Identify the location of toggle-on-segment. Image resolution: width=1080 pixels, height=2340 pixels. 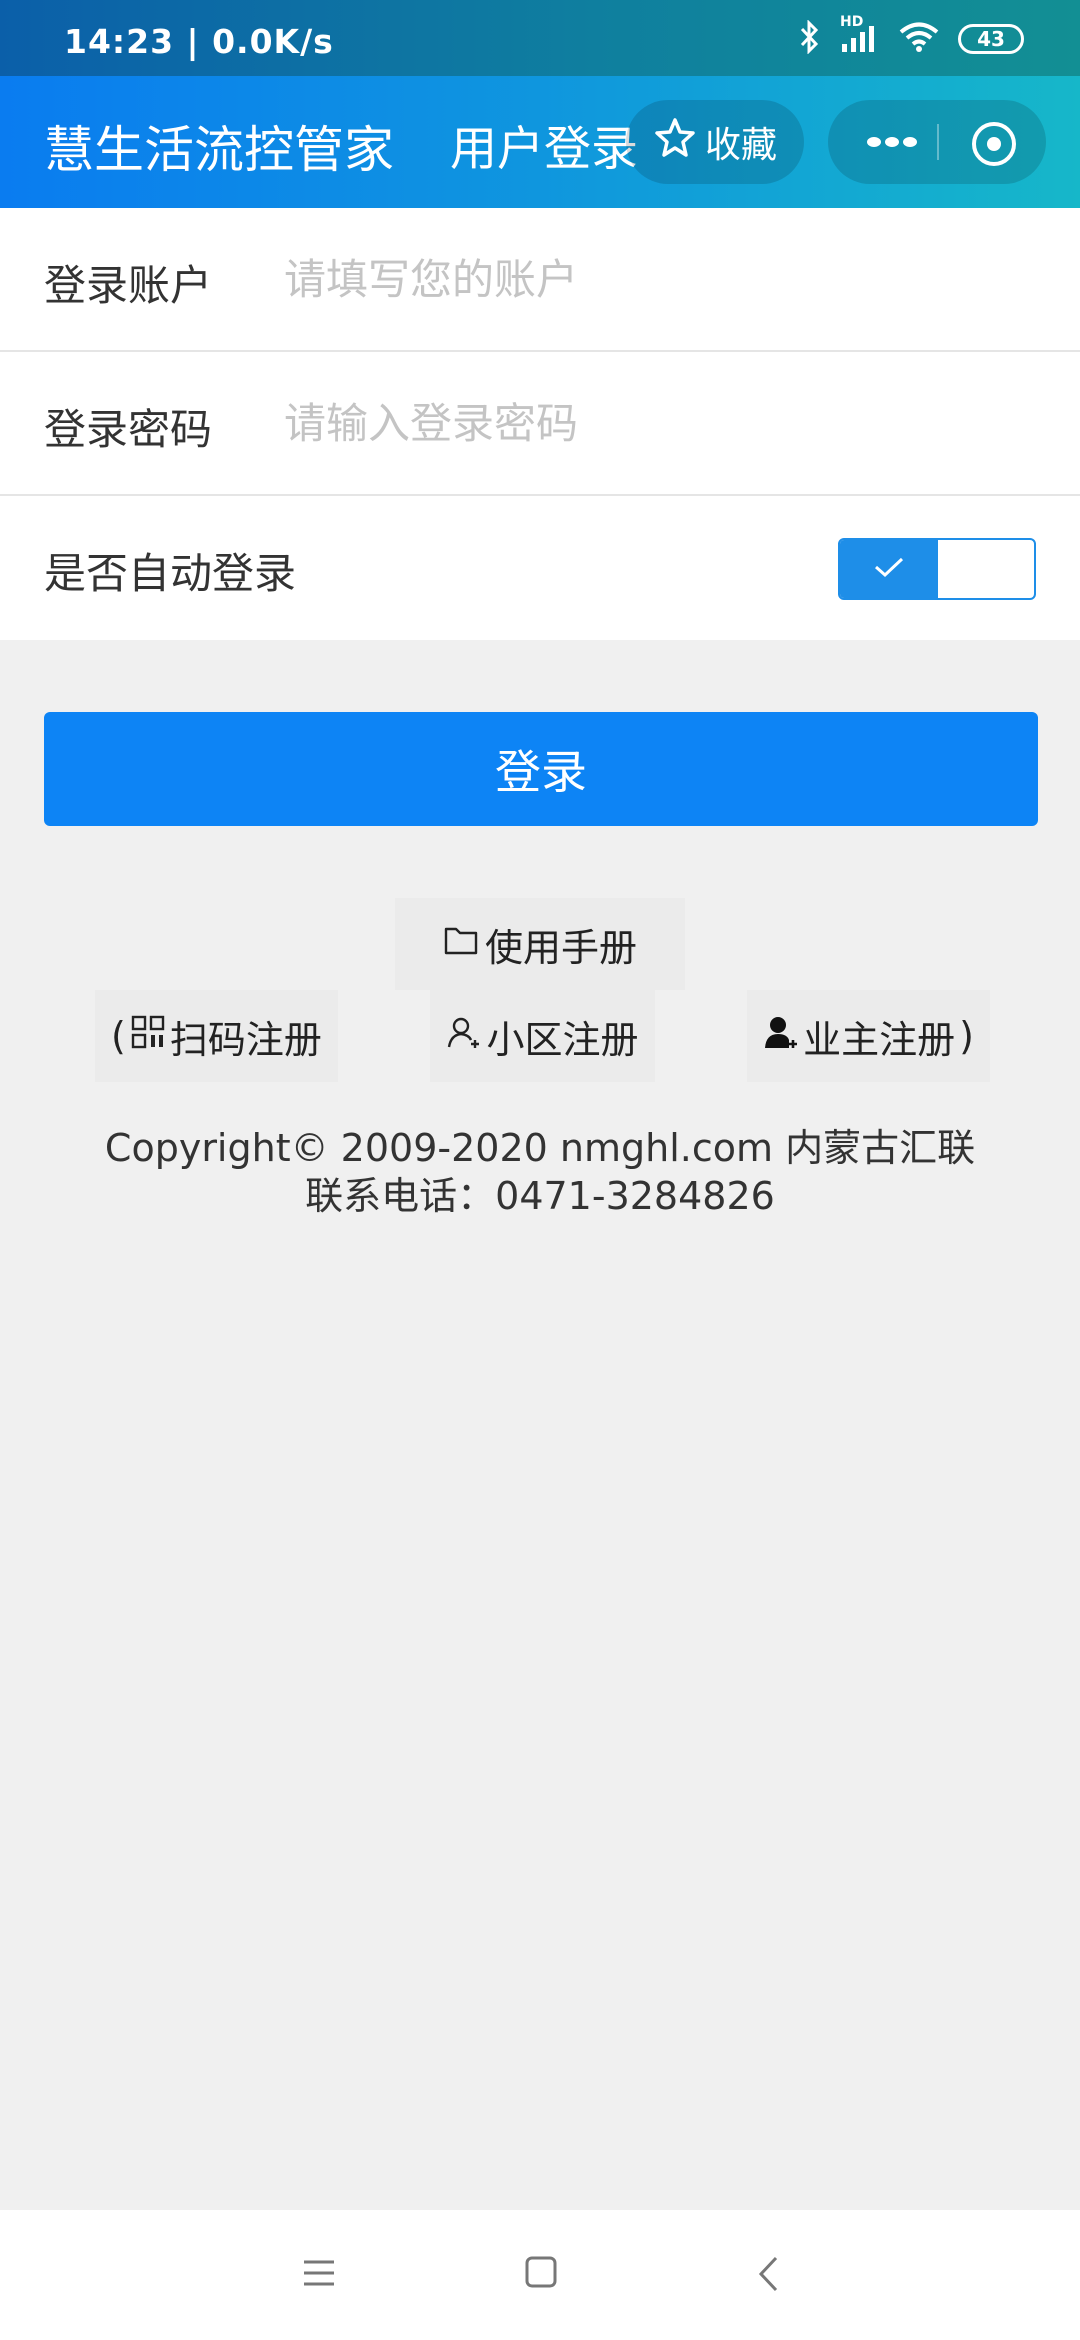
(889, 569).